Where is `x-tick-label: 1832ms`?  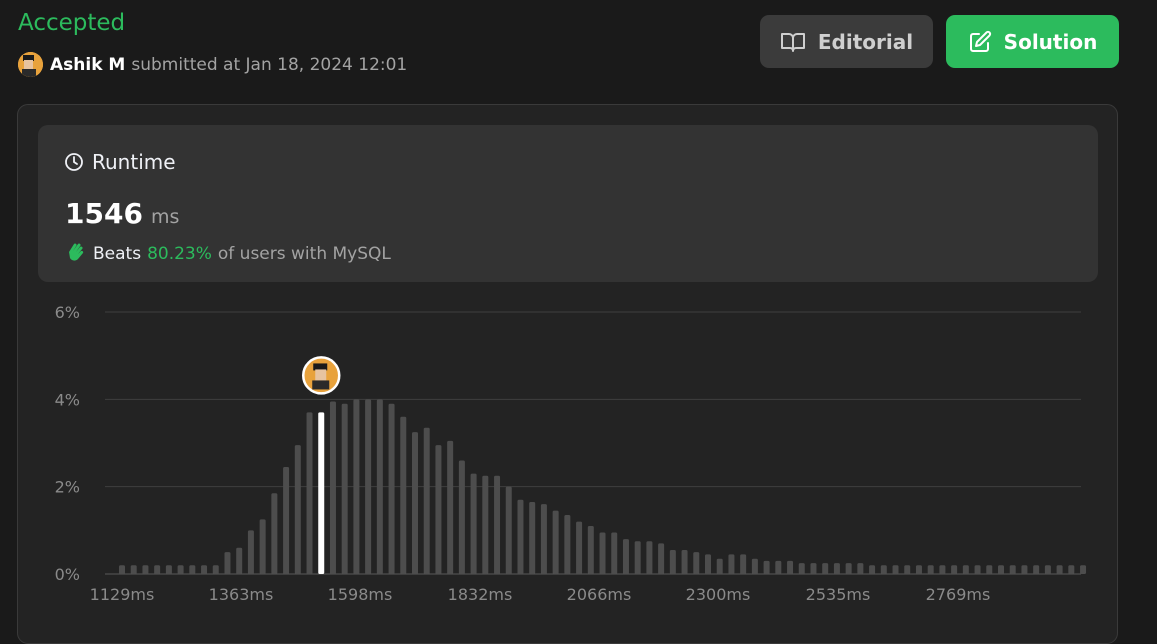
x-tick-label: 1832ms is located at coordinates (480, 594).